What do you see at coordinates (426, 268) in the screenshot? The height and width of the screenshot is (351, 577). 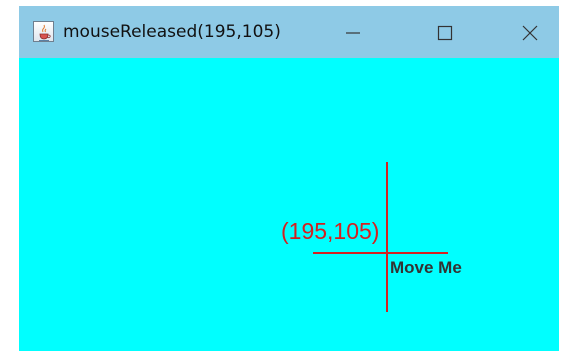 I see `move-me-draggable-text: Move Me` at bounding box center [426, 268].